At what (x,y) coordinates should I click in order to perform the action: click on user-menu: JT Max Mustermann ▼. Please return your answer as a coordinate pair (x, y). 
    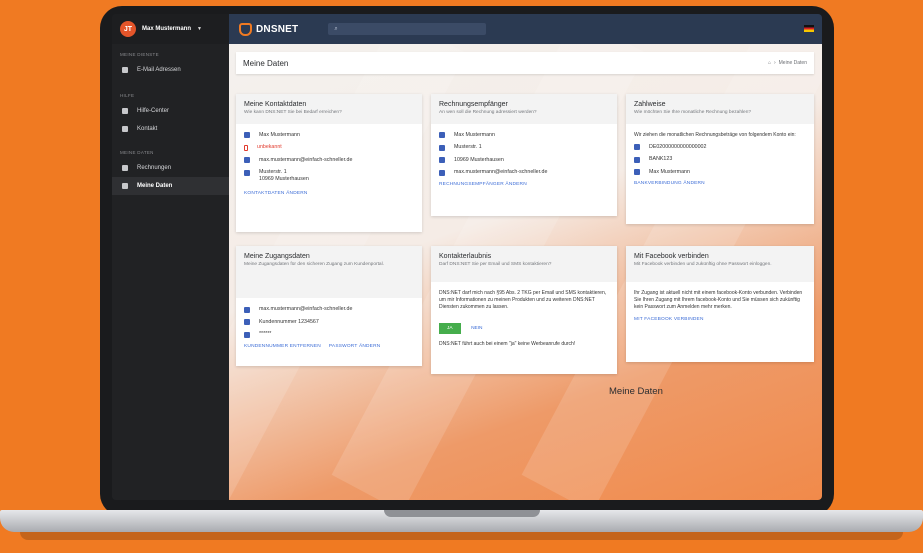
    Looking at the image, I should click on (170, 29).